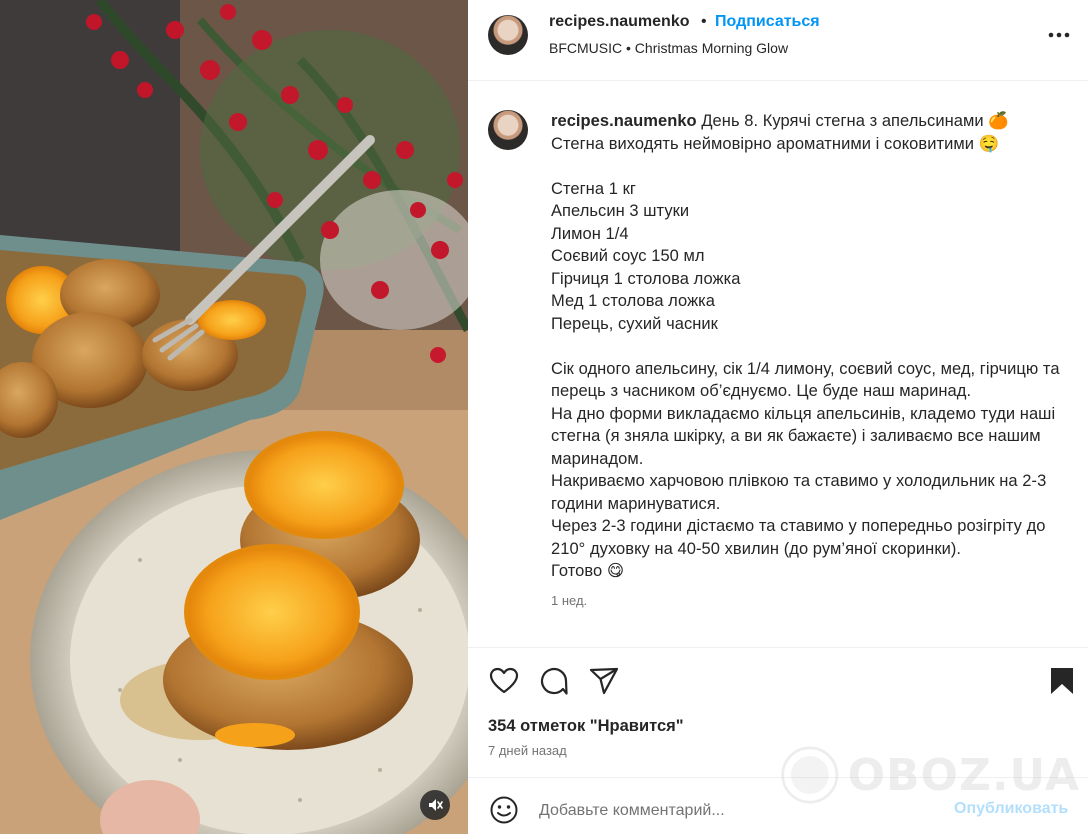  Describe the element at coordinates (527, 750) in the screenshot. I see `post-date: 7 дней назад` at that location.